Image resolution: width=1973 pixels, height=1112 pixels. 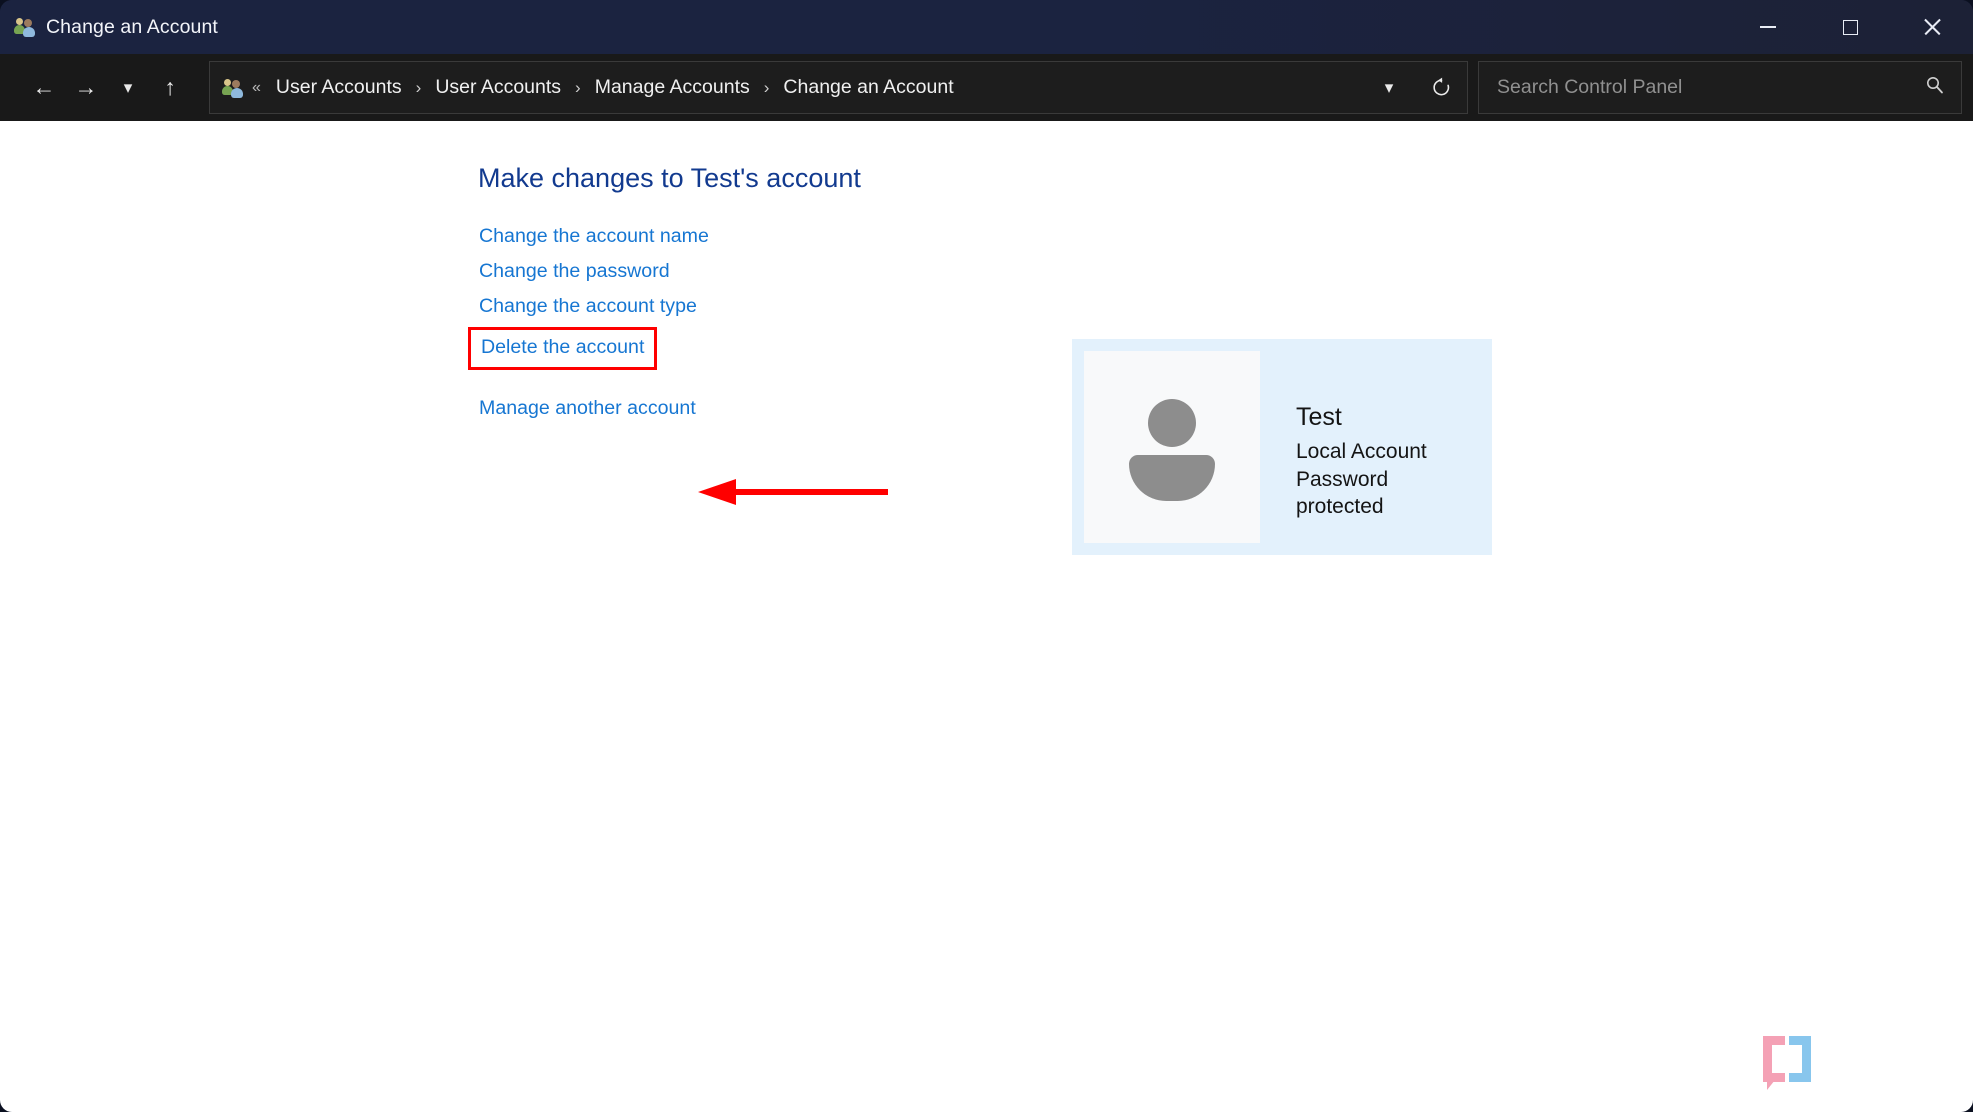 I want to click on search-input, so click(x=1711, y=87).